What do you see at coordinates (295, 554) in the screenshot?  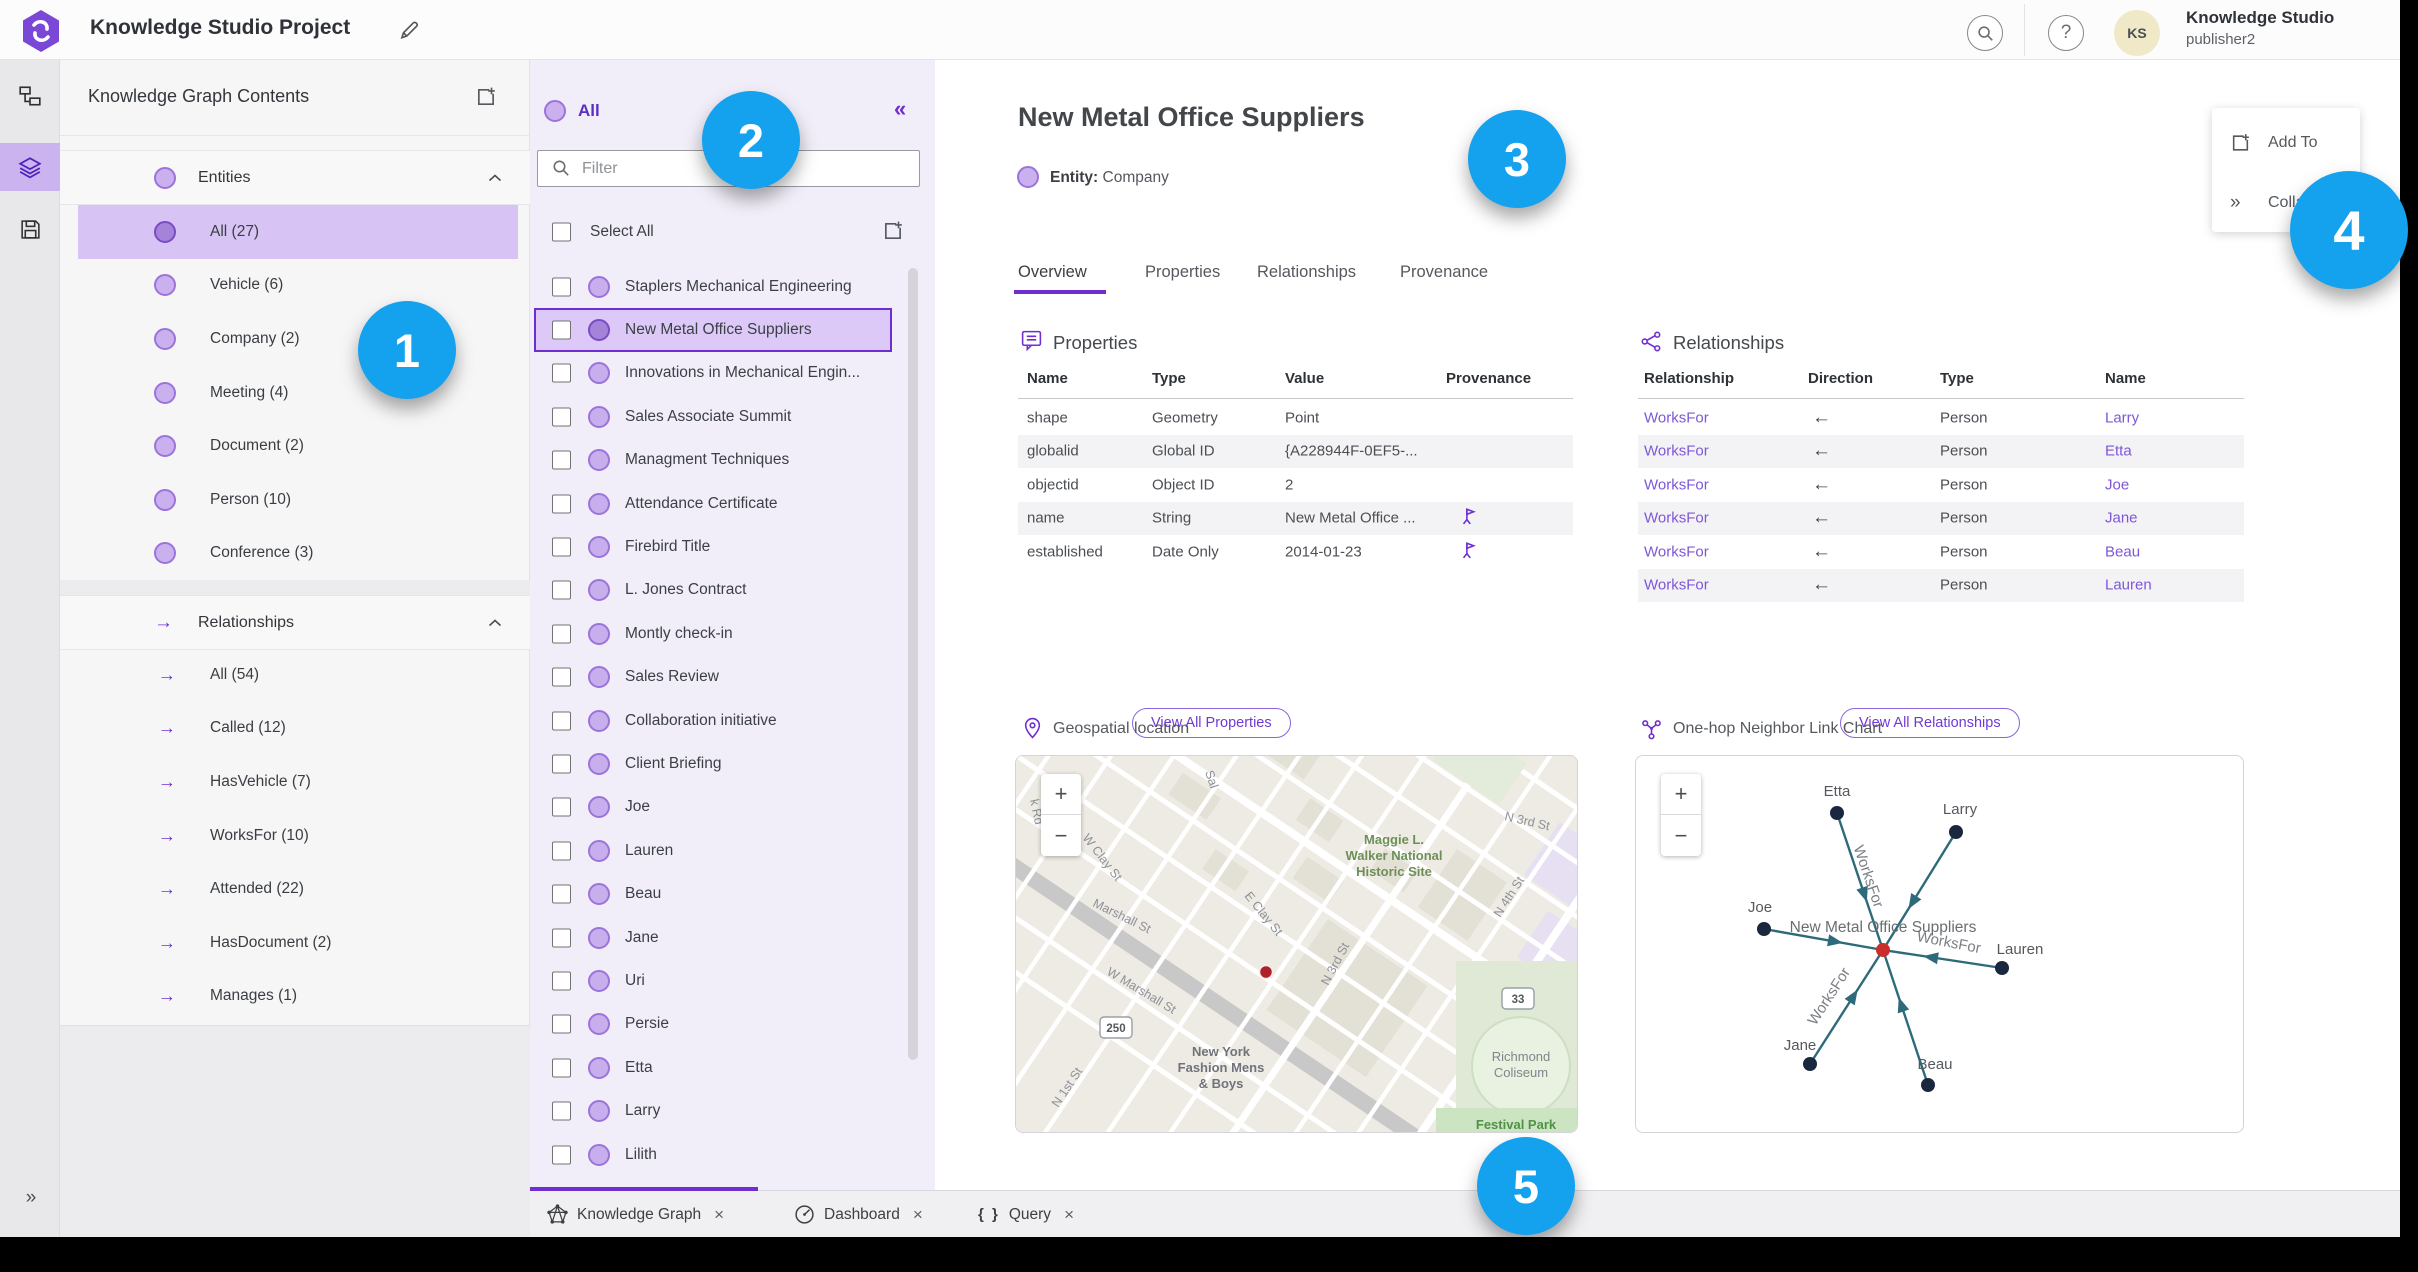 I see `entity-type-item: Conference (3)` at bounding box center [295, 554].